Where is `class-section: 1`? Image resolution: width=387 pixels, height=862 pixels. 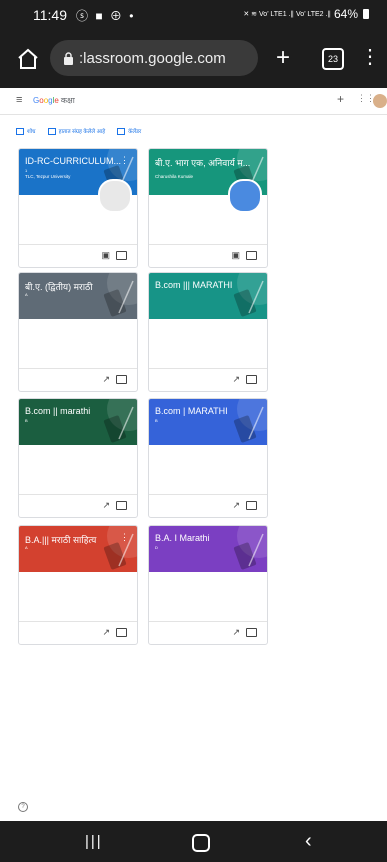
class-section: 1 is located at coordinates (26, 170).